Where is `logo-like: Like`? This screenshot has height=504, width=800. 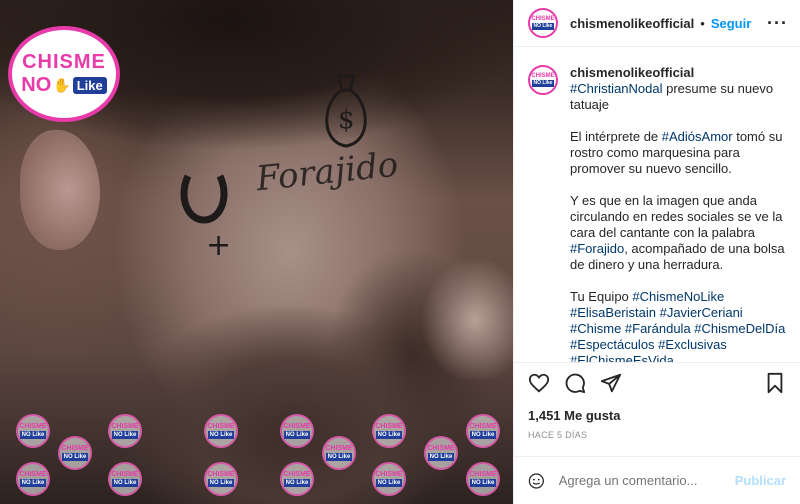 logo-like: Like is located at coordinates (89, 85).